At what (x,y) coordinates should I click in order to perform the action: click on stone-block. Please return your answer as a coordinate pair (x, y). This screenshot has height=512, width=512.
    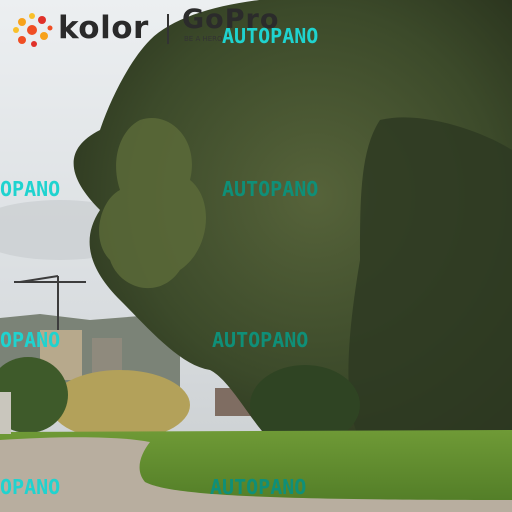
    Looking at the image, I should click on (5, 413).